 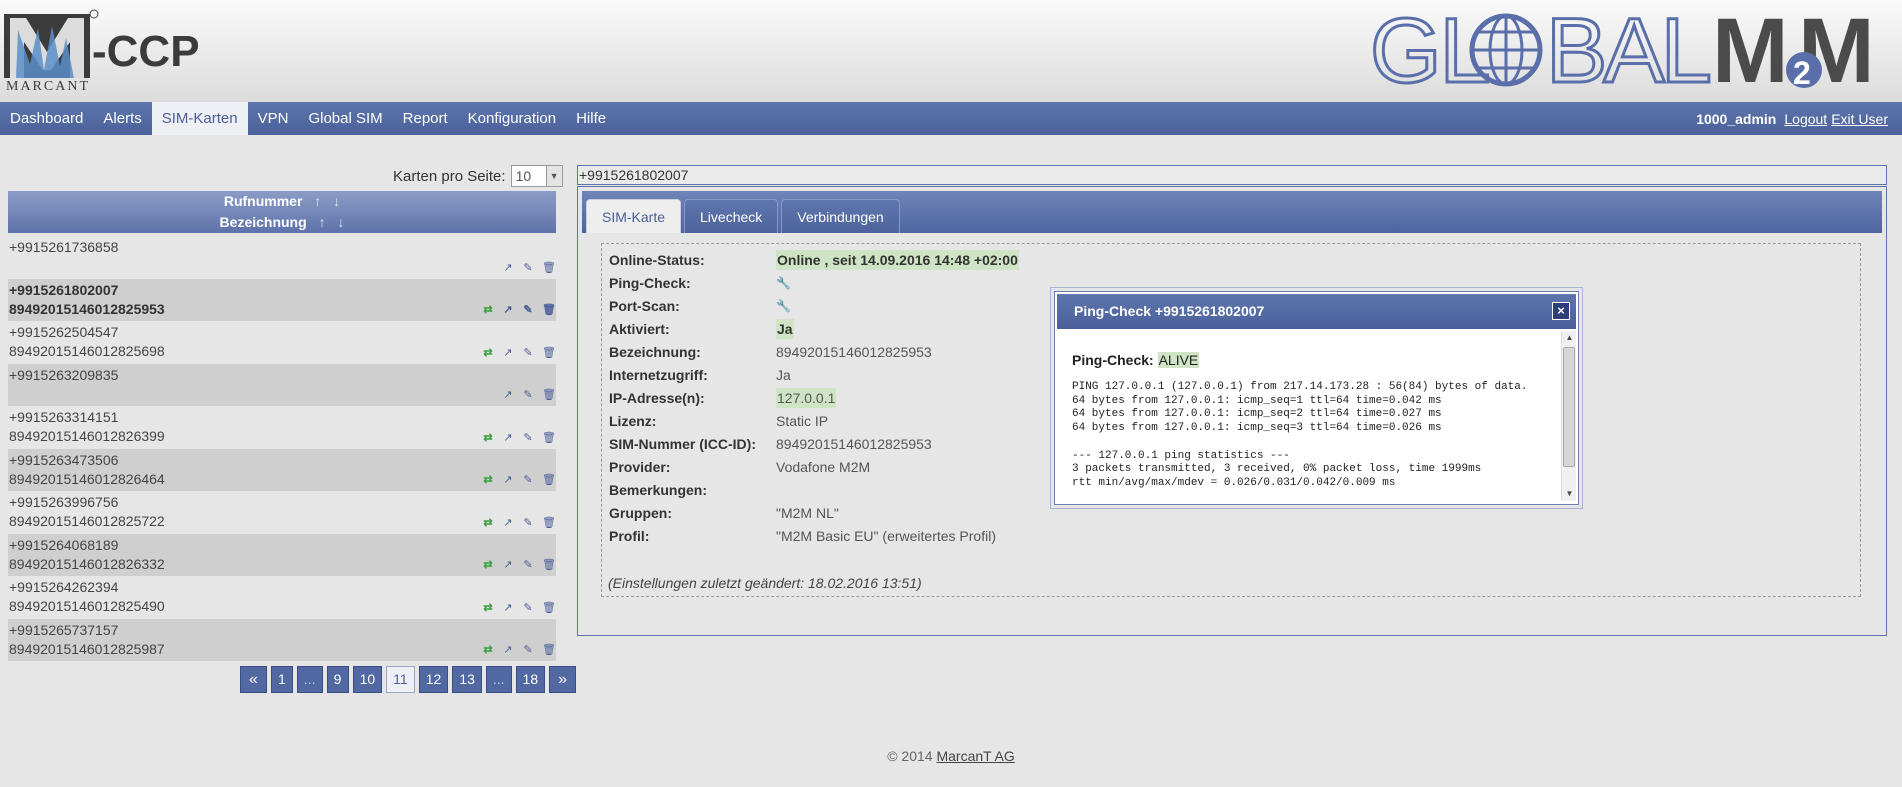 What do you see at coordinates (536, 176) in the screenshot?
I see `per-page-select: 10 ▼` at bounding box center [536, 176].